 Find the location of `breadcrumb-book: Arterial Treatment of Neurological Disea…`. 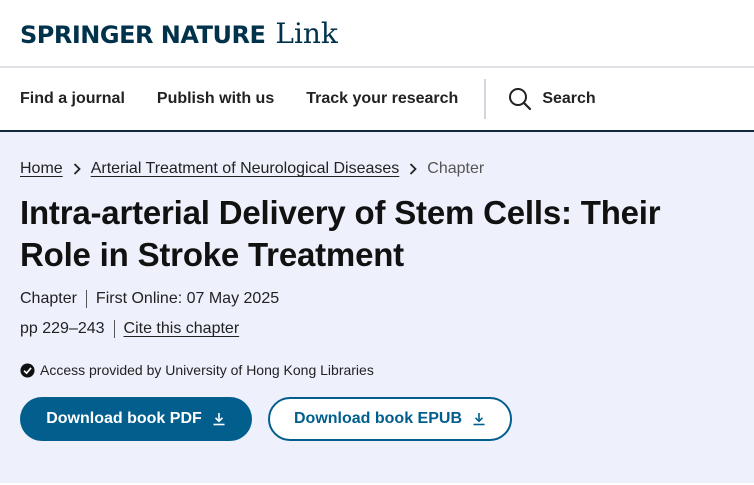

breadcrumb-book: Arterial Treatment of Neurological Disea… is located at coordinates (245, 169).